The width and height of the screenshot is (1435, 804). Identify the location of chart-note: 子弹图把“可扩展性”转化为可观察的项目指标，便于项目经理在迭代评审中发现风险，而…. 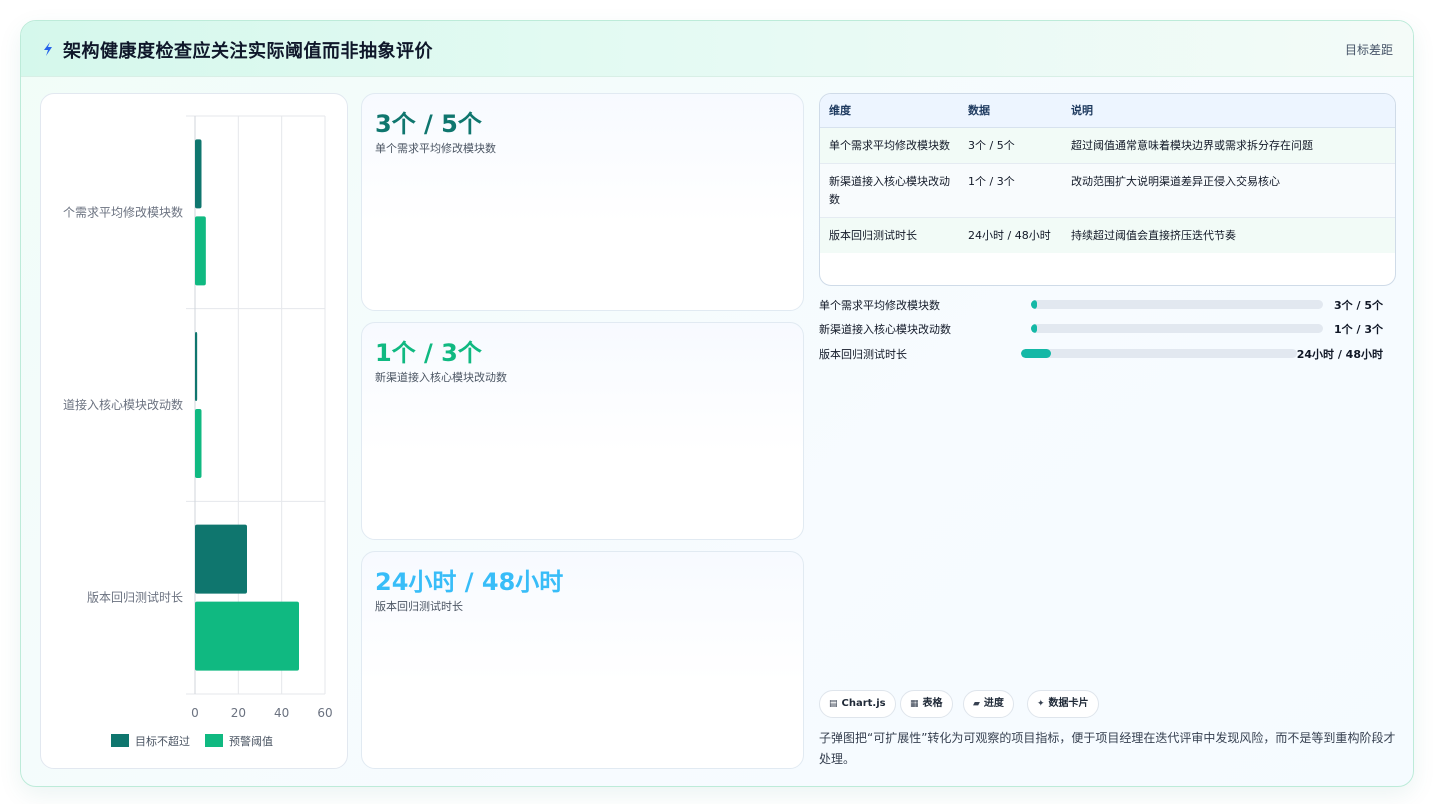
(1107, 748).